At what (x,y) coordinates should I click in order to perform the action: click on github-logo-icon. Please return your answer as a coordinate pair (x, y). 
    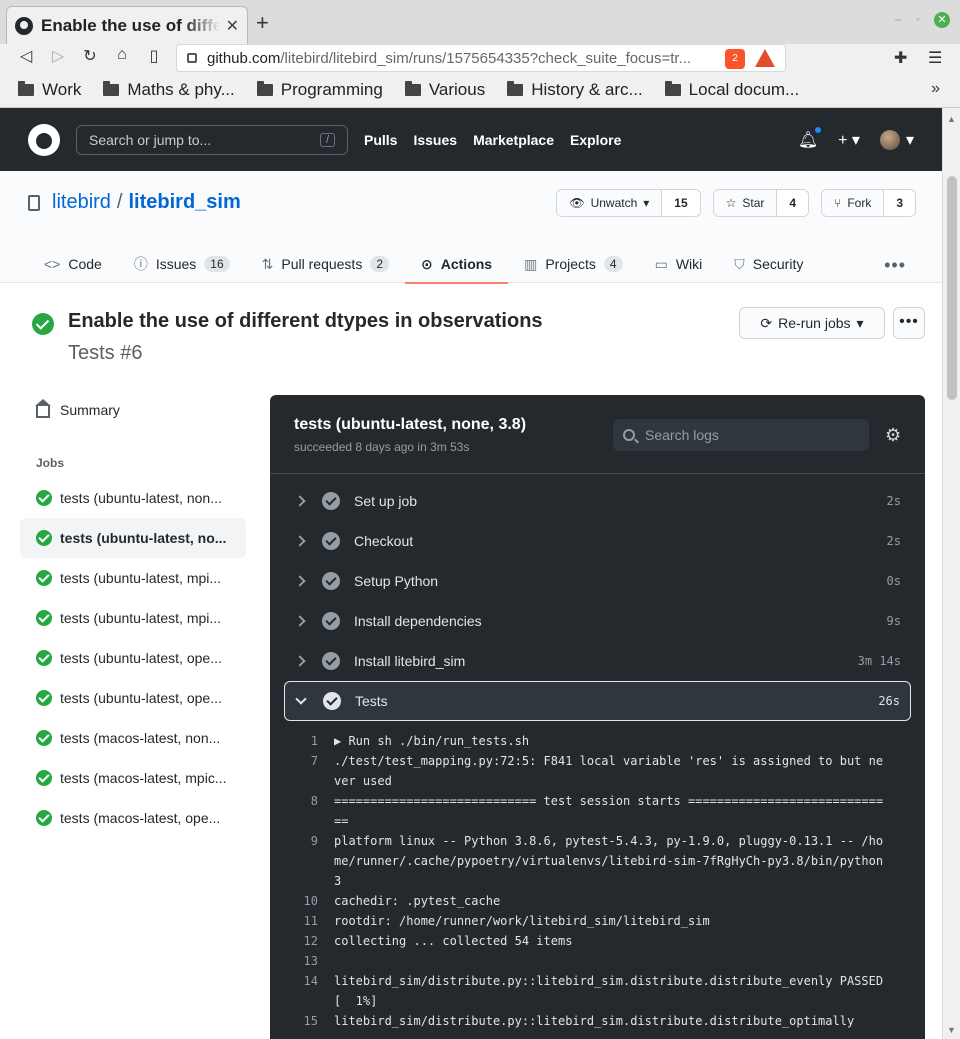
    Looking at the image, I should click on (44, 139).